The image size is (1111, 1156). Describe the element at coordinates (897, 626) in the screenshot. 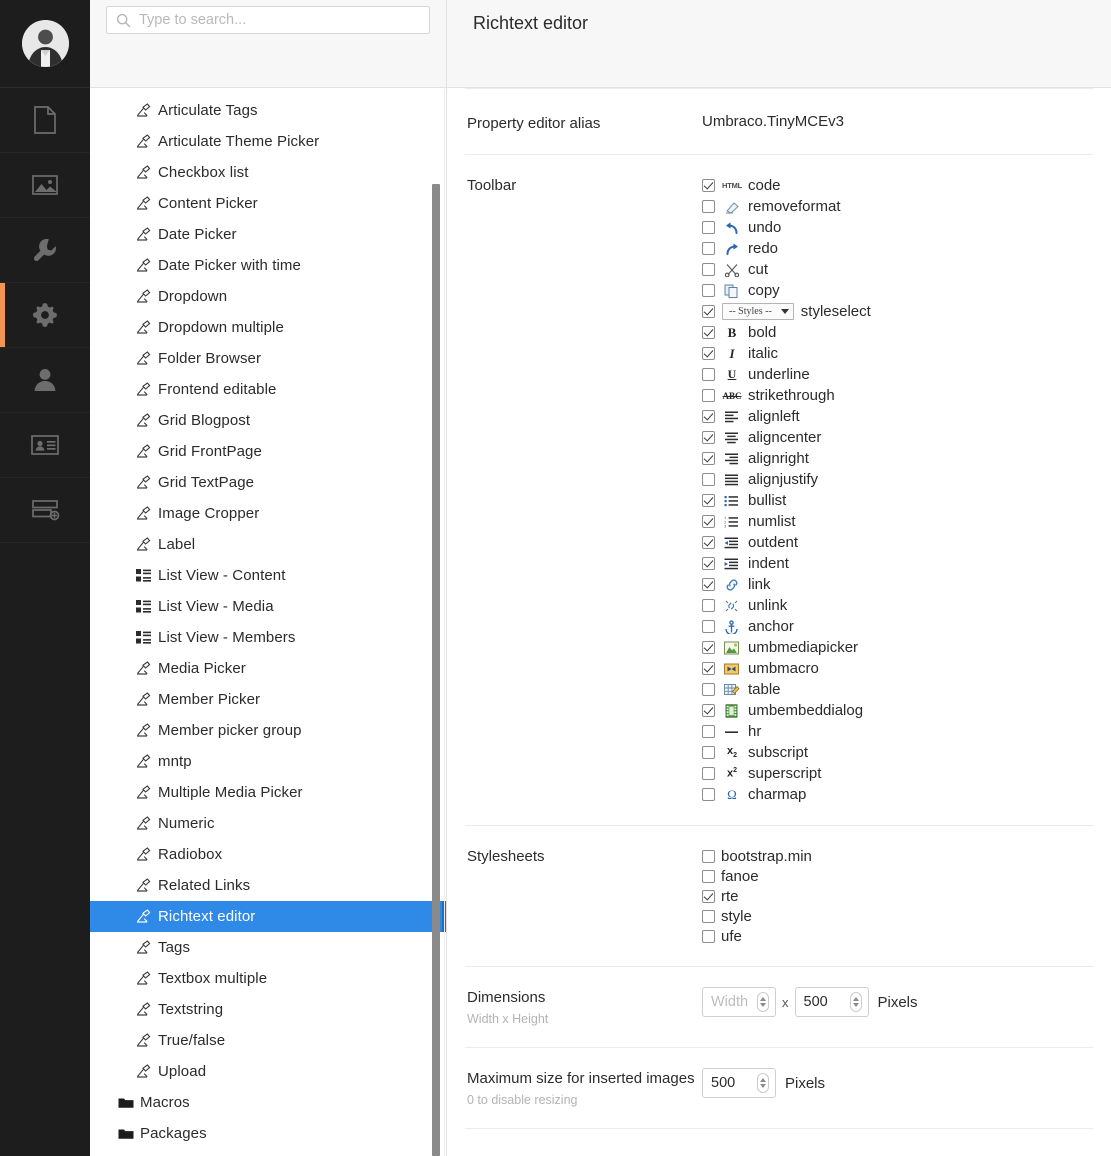

I see `toolbar-item-anchor: anchor` at that location.